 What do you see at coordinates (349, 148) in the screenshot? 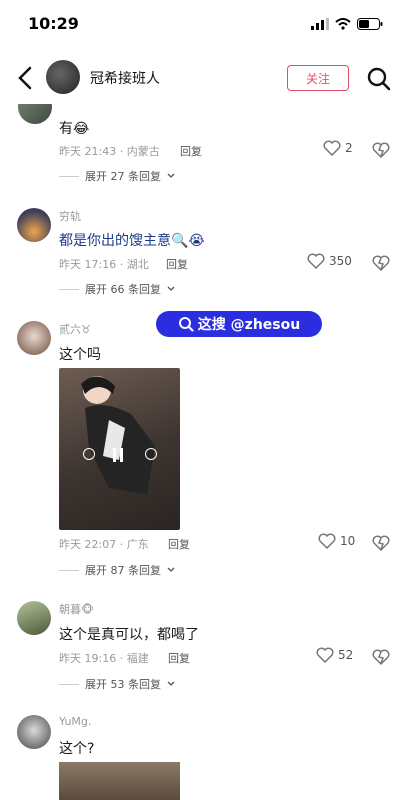
I see `like-count: 2` at bounding box center [349, 148].